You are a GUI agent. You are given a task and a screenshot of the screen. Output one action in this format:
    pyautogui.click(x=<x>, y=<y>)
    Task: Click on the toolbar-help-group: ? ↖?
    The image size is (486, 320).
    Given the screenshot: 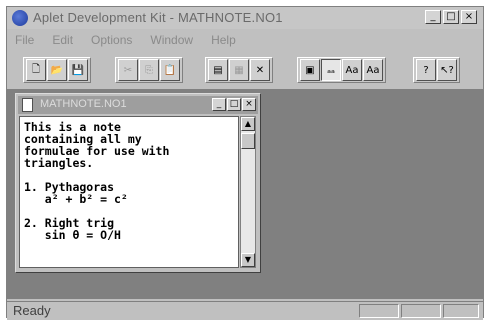 What is the action you would take?
    pyautogui.click(x=436, y=70)
    